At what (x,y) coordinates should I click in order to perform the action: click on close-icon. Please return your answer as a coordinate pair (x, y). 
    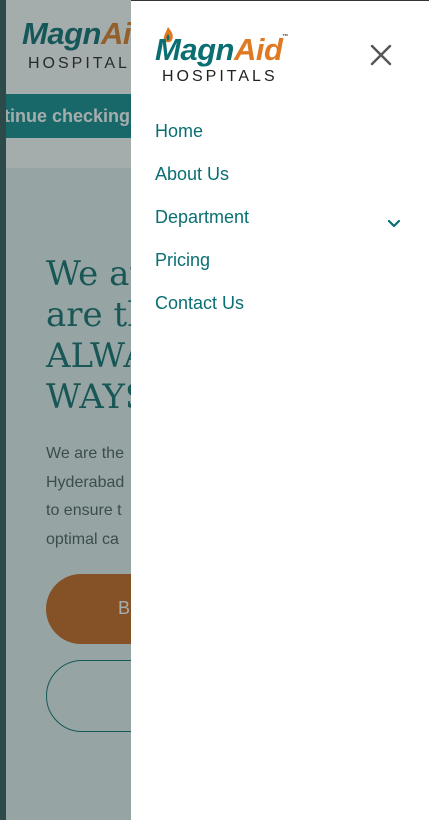
    Looking at the image, I should click on (381, 55).